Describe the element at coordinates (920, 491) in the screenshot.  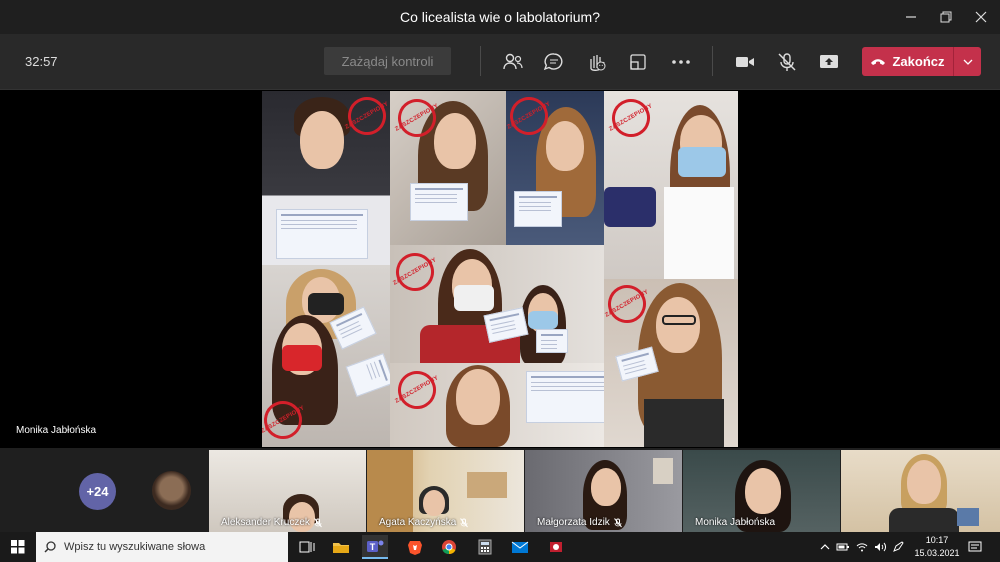
I see `participant-tile` at that location.